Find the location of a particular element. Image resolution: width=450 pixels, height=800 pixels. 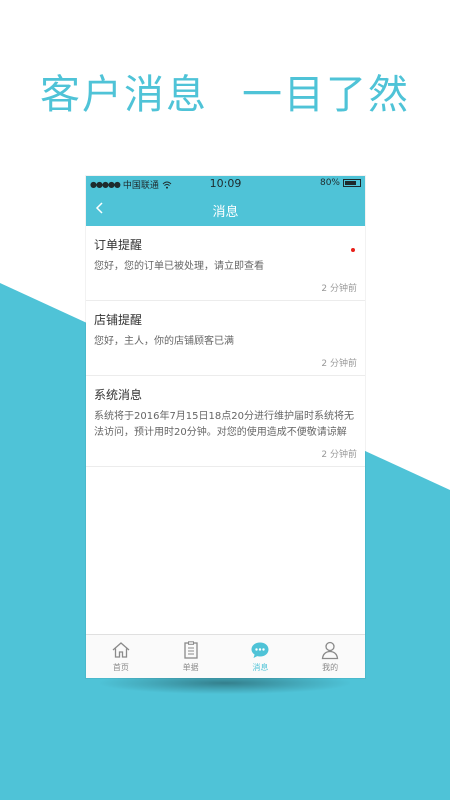

message-item-order: 订单提醒 您好，您的订单已被处理，请立即查看 2 分钟前 is located at coordinates (225, 263).